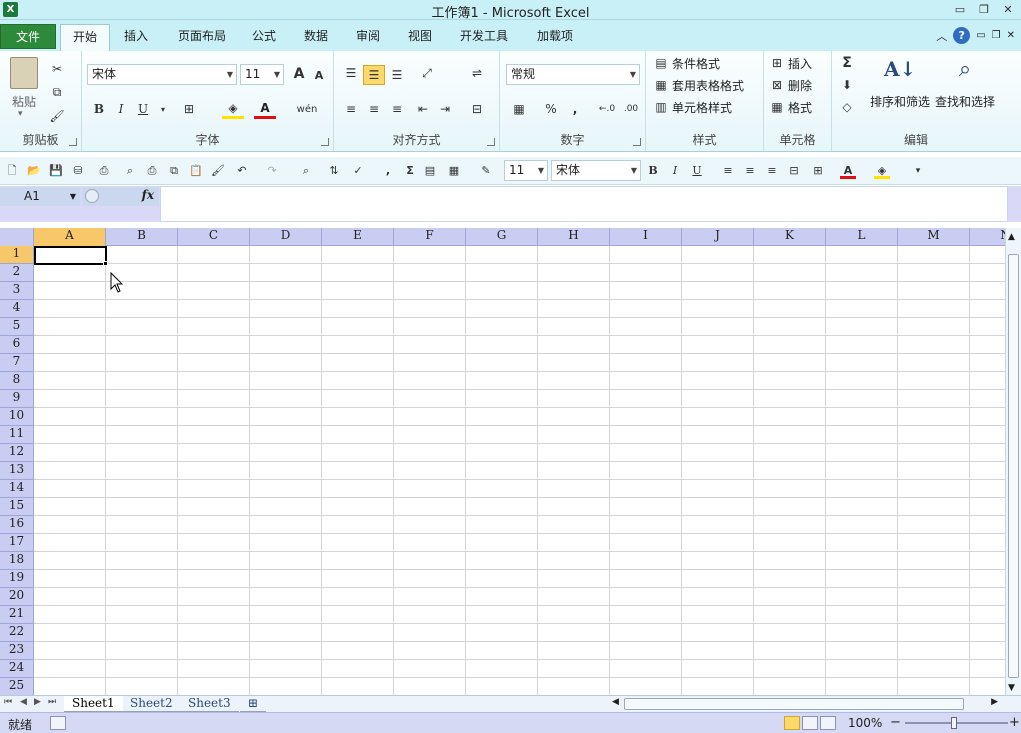  I want to click on align-right-icon: ≡, so click(397, 109).